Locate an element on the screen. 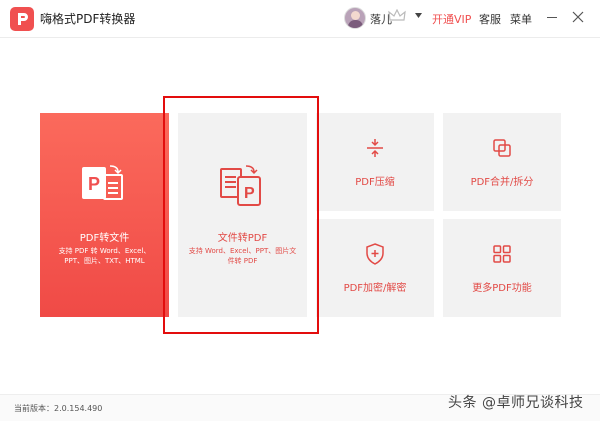  more-pdf-tile: 更多PDF功能 is located at coordinates (502, 268).